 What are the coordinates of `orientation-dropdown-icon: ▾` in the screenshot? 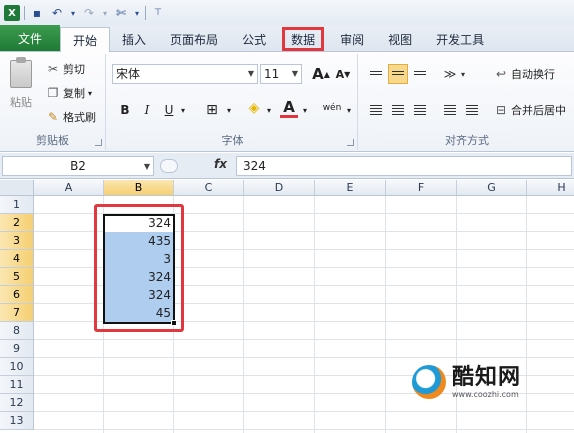 It's located at (463, 74).